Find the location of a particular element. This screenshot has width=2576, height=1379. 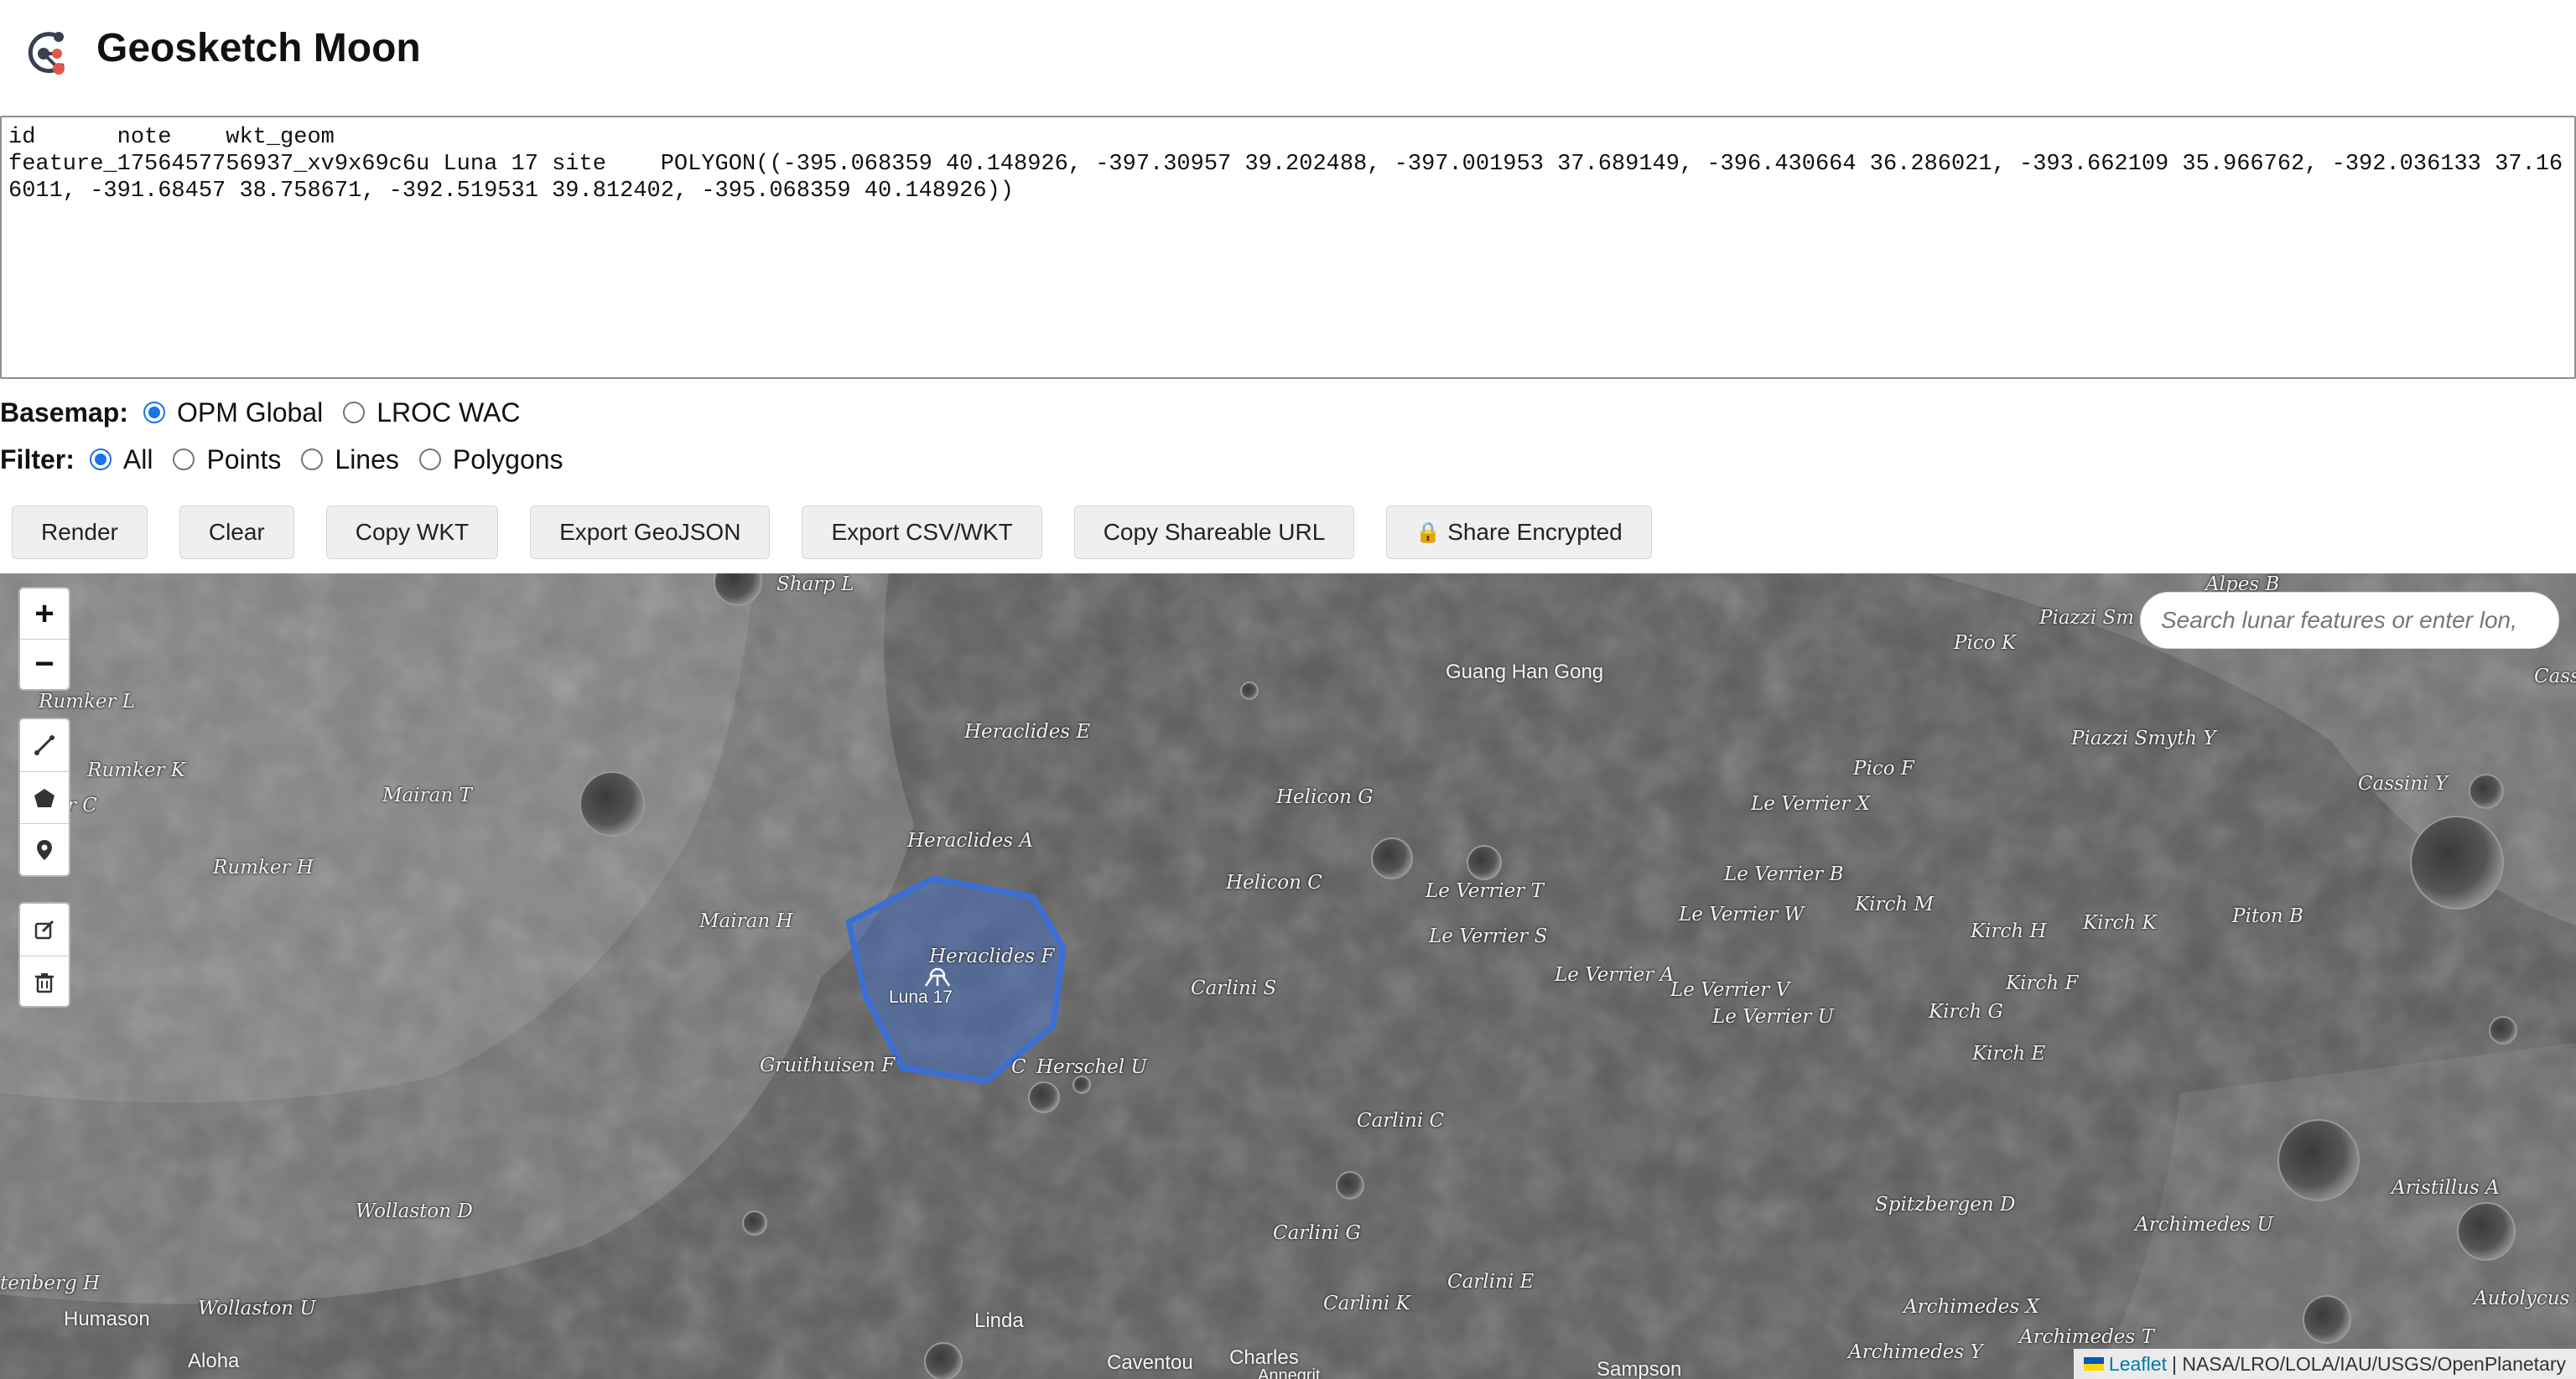

filter-option-all: All is located at coordinates (121, 459).